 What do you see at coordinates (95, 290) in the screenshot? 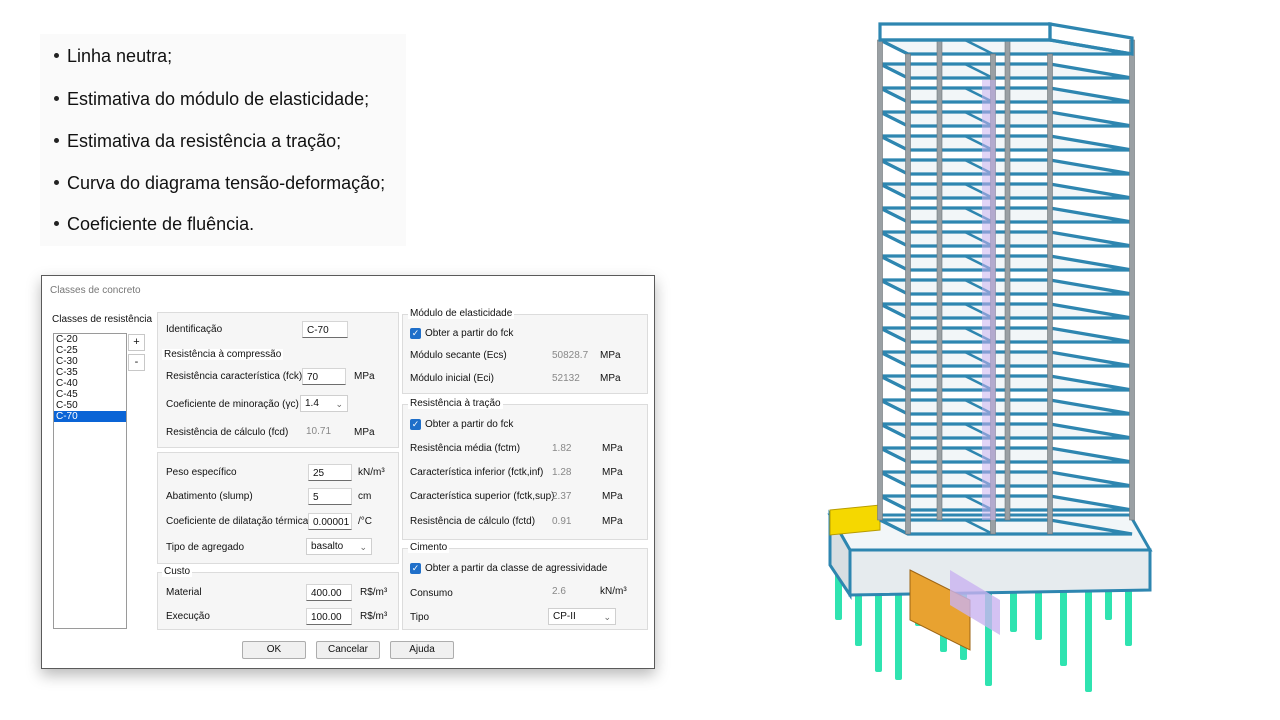
I see `dialog-title: Classes de concreto` at bounding box center [95, 290].